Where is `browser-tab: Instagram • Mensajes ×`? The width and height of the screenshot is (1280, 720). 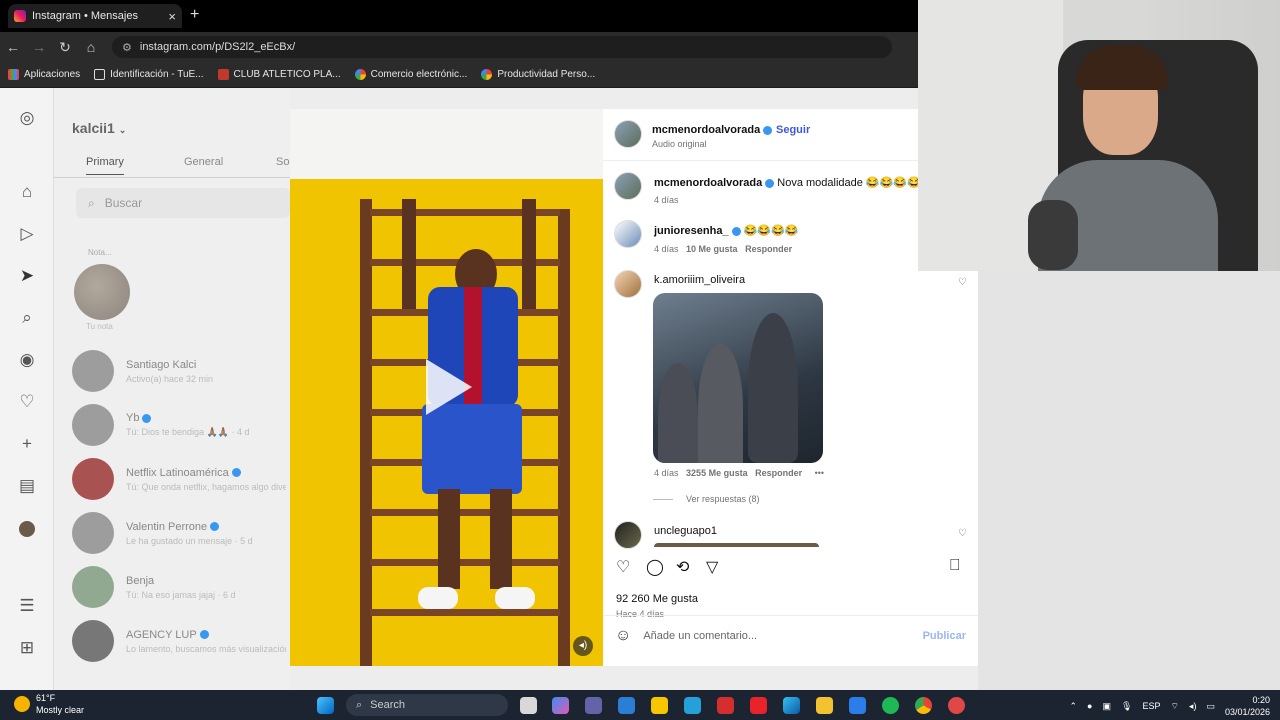 browser-tab: Instagram • Mensajes × is located at coordinates (95, 16).